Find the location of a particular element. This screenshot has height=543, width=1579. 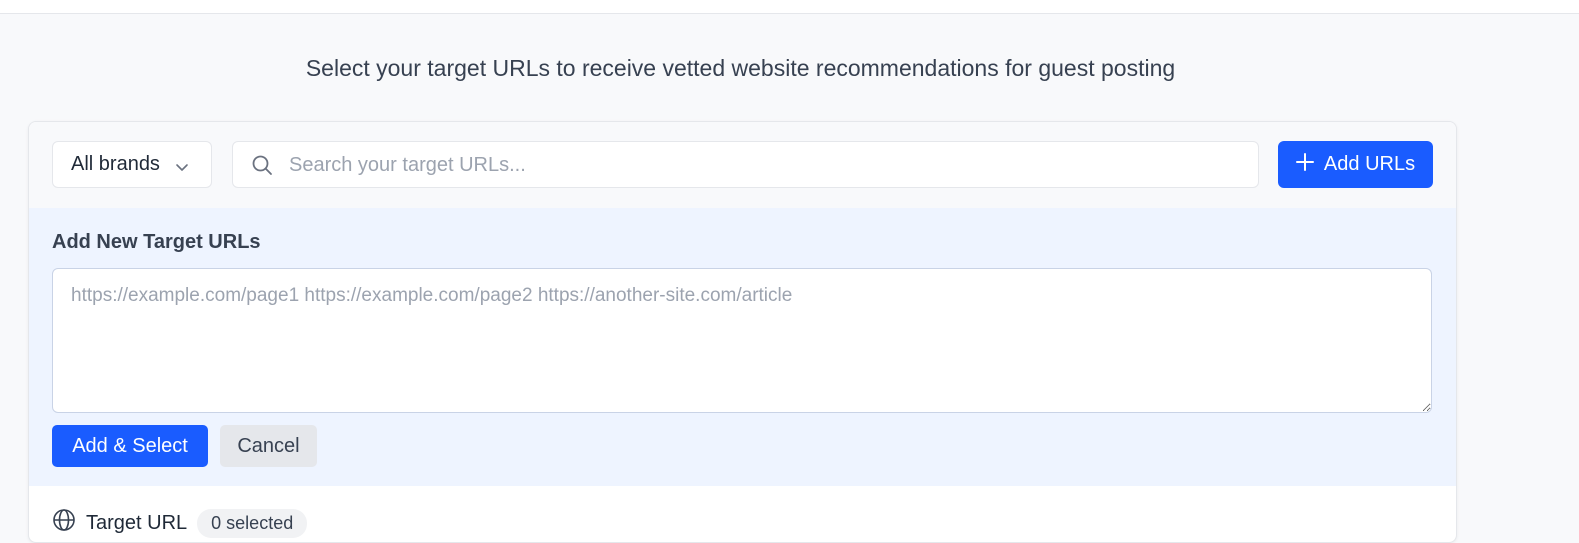

column-label: Target URL is located at coordinates (137, 522).